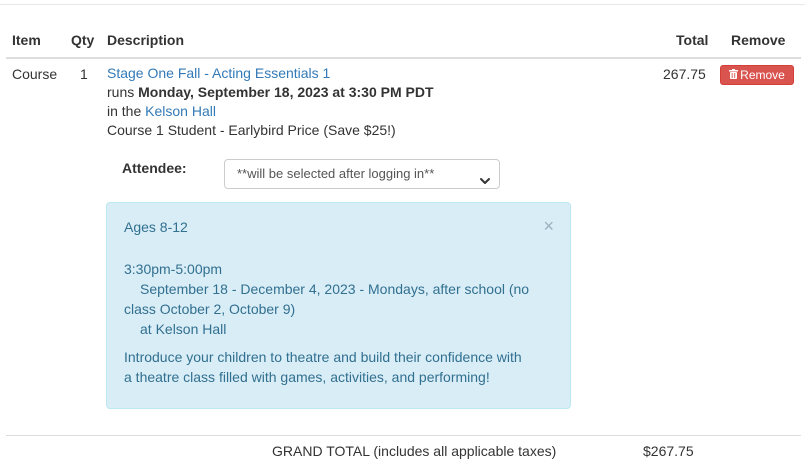  What do you see at coordinates (403, 58) in the screenshot?
I see `header-divider` at bounding box center [403, 58].